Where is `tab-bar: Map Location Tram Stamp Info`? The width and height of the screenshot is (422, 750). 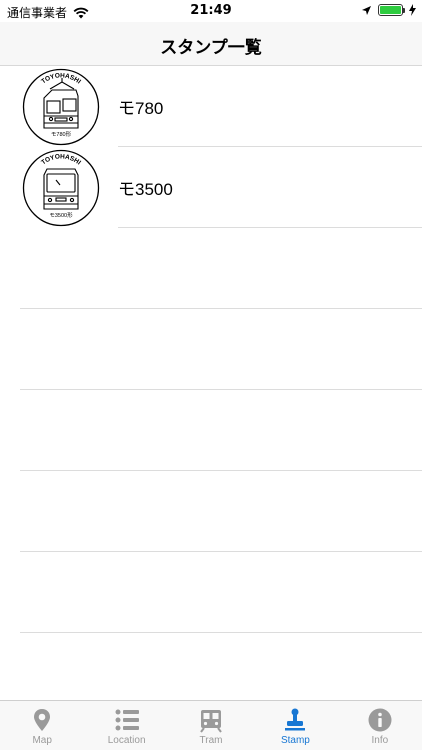 tab-bar: Map Location Tram Stamp Info is located at coordinates (211, 725).